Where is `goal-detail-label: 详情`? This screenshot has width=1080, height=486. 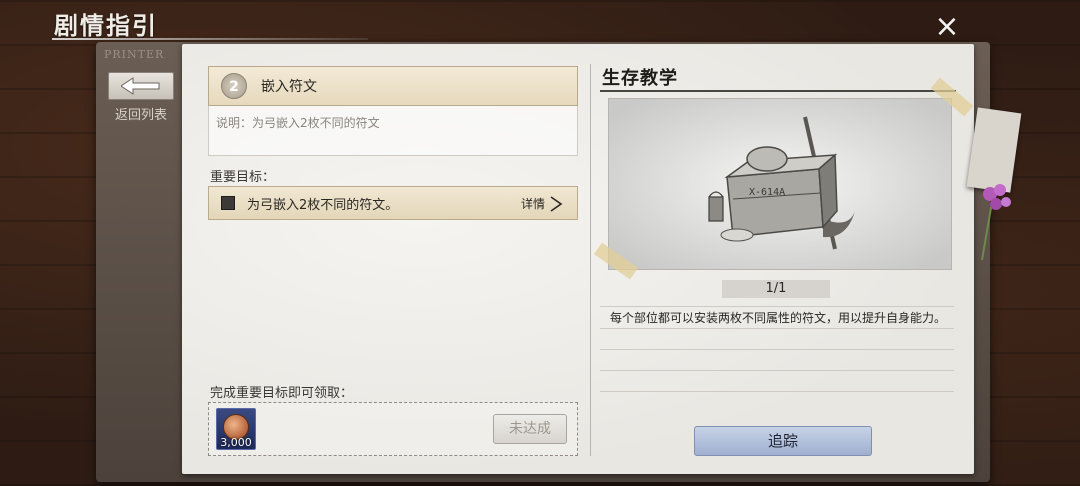 goal-detail-label: 详情 is located at coordinates (532, 204).